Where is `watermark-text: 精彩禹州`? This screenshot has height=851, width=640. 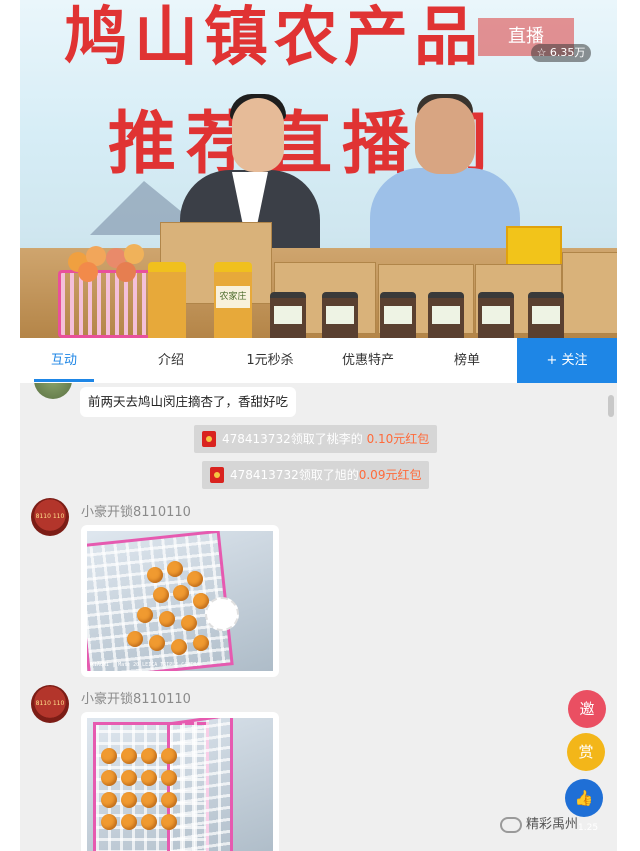 watermark-text: 精彩禹州 is located at coordinates (552, 824).